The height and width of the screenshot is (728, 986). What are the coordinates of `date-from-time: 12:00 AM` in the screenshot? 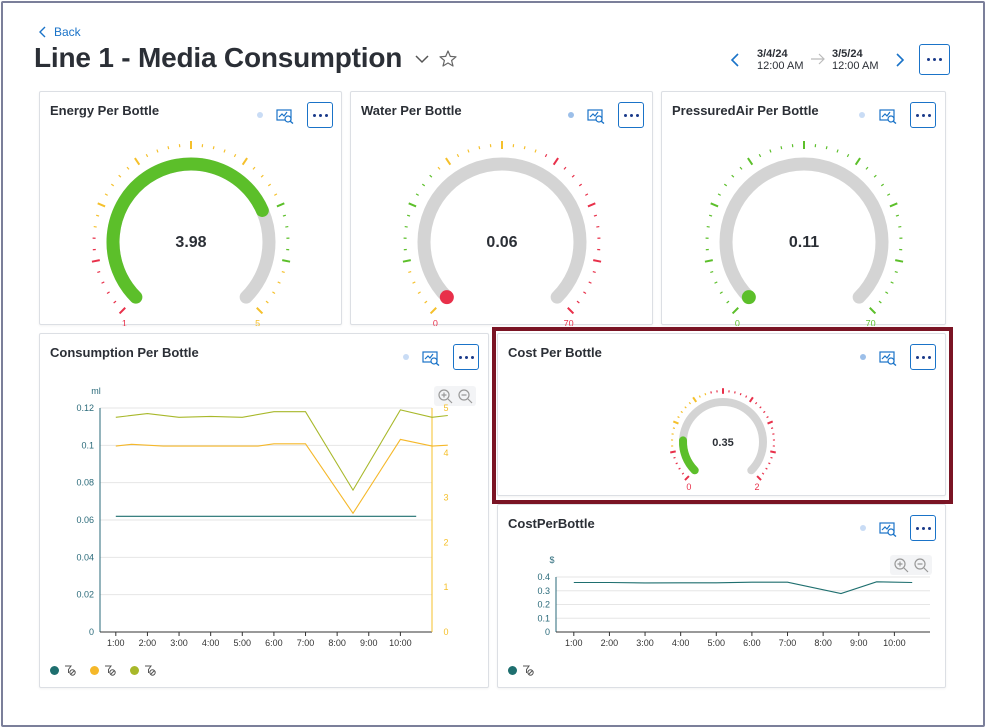 It's located at (780, 66).